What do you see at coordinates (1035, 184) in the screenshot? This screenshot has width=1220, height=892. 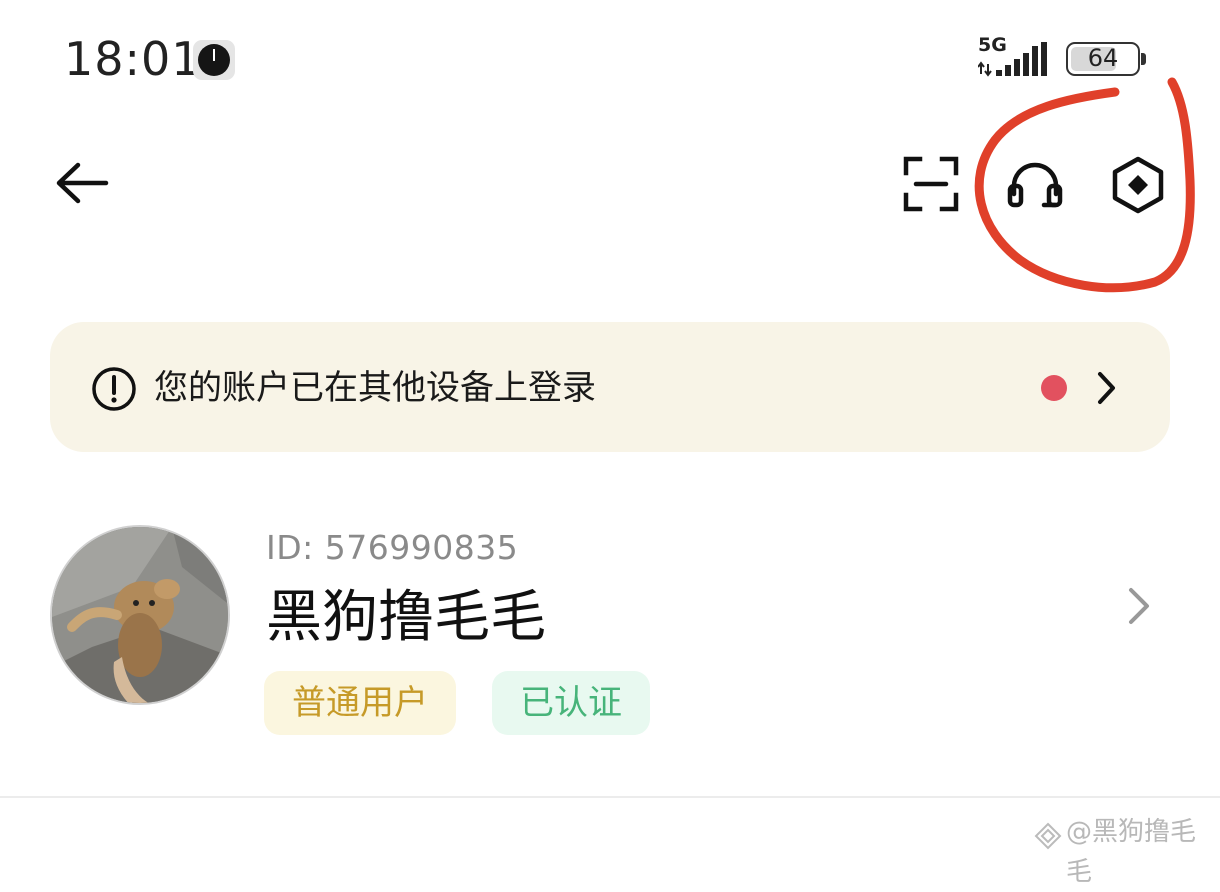 I see `headset-icon` at bounding box center [1035, 184].